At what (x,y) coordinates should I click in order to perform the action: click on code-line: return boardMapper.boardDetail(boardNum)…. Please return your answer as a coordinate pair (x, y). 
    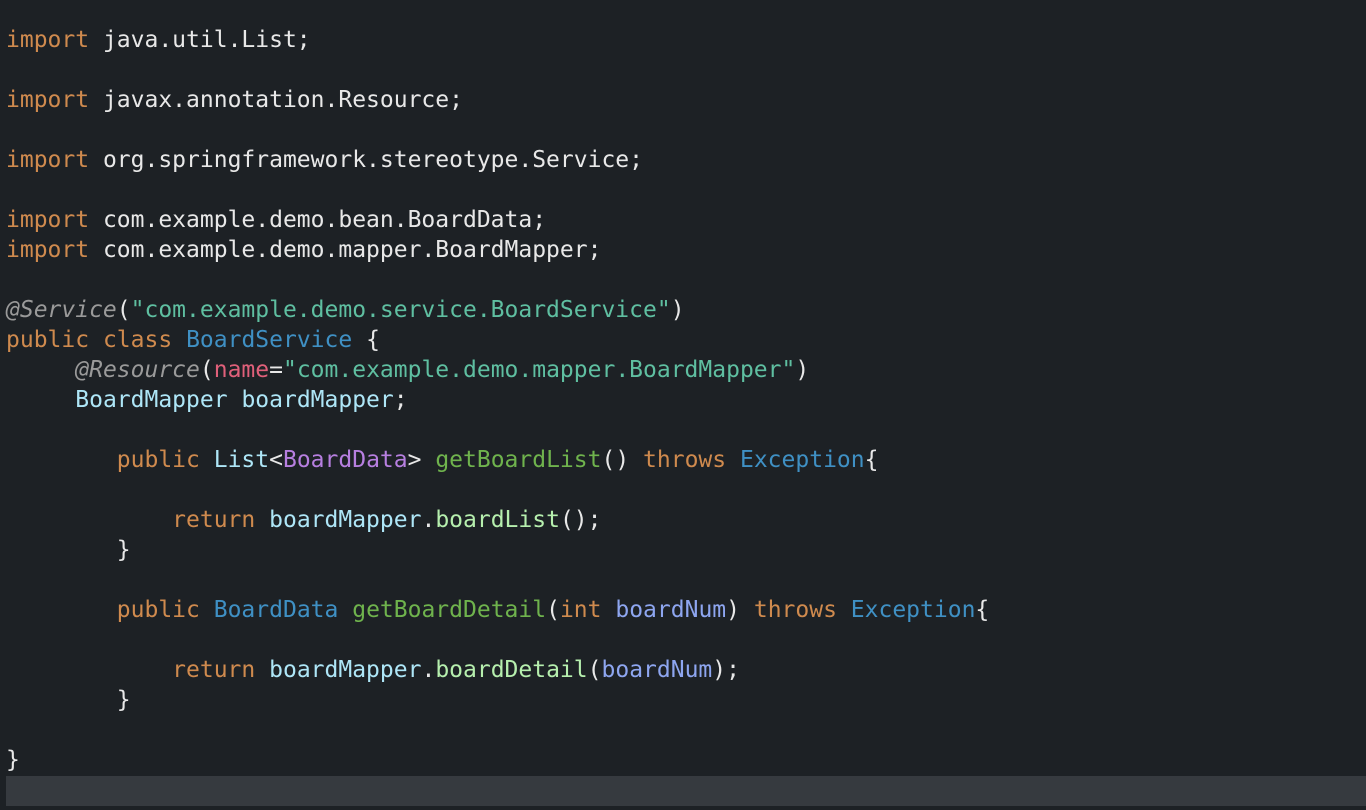
    Looking at the image, I should click on (373, 670).